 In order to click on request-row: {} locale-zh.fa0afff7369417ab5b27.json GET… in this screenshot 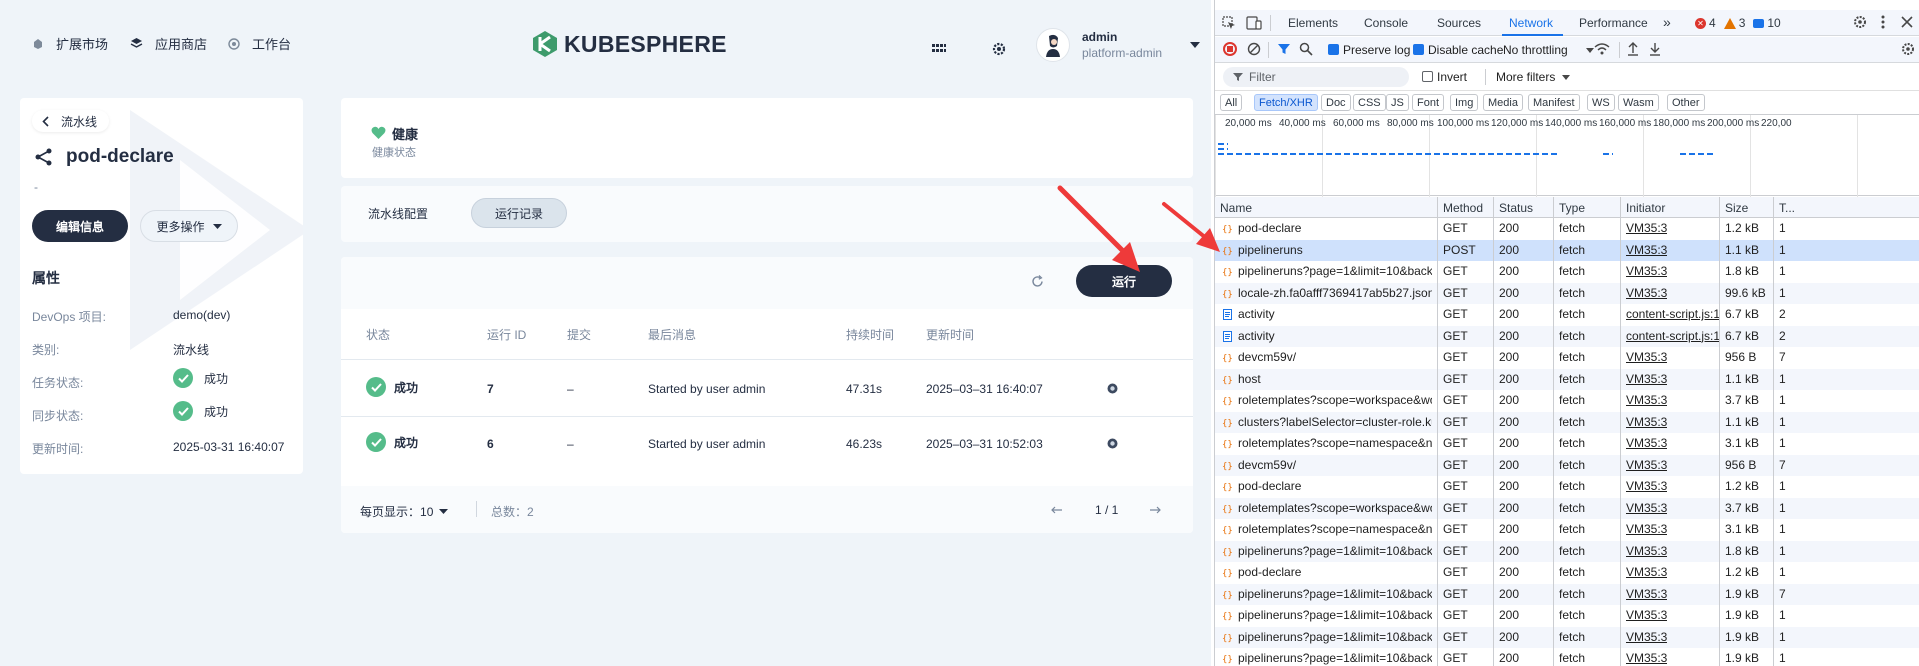, I will do `click(1567, 293)`.